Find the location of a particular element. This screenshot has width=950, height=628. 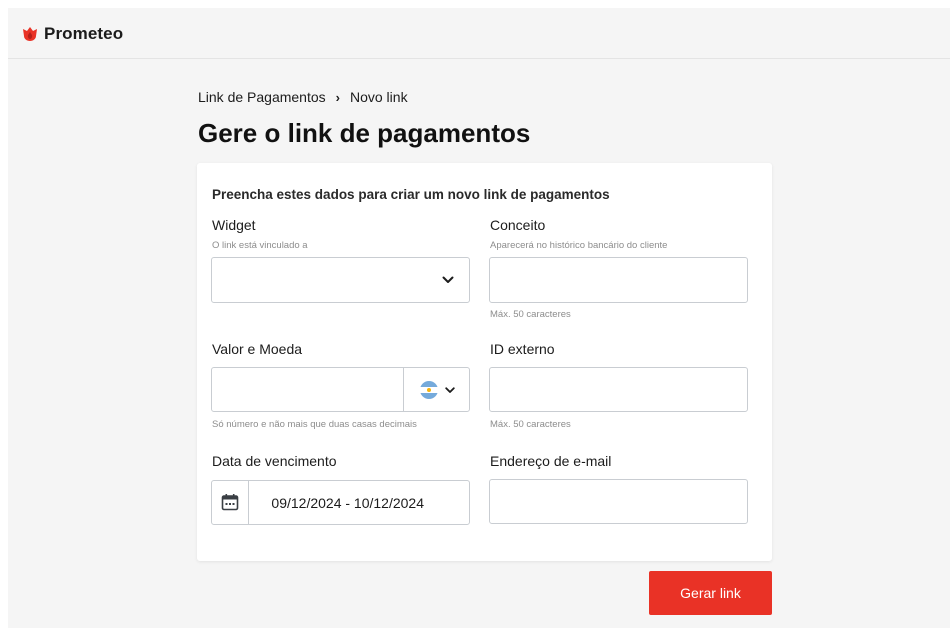

breadcrumb-parent-link: Link de Pagamentos is located at coordinates (262, 97).